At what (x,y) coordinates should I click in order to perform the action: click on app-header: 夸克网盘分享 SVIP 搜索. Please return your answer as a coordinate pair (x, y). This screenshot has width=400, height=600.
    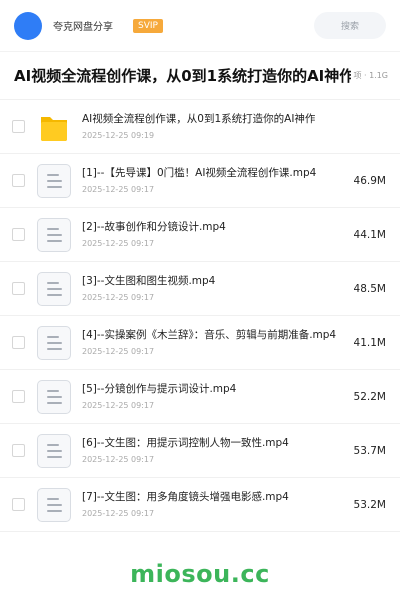
    Looking at the image, I should click on (200, 26).